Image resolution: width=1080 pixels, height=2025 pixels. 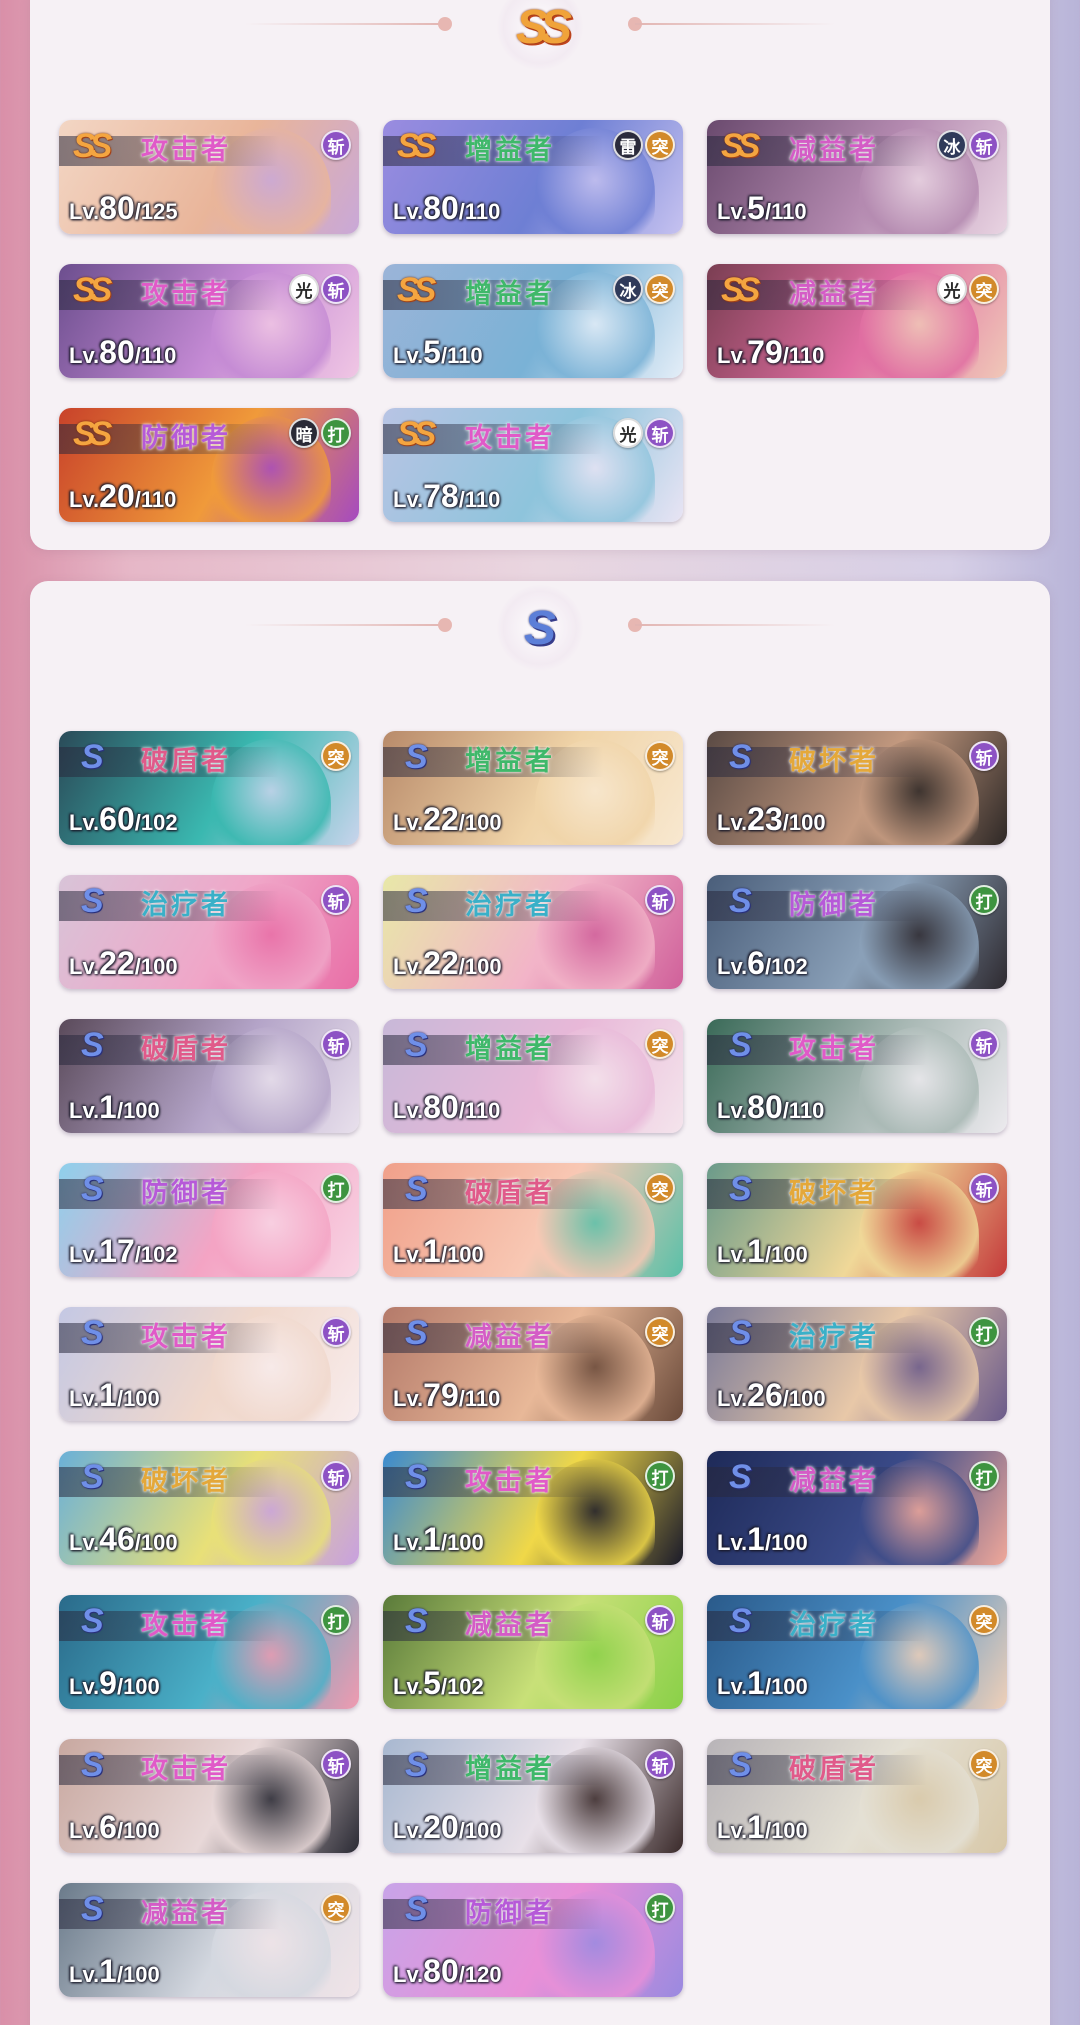 I want to click on character-card: S 攻击者 Lv.80/110 斩, so click(x=857, y=1076).